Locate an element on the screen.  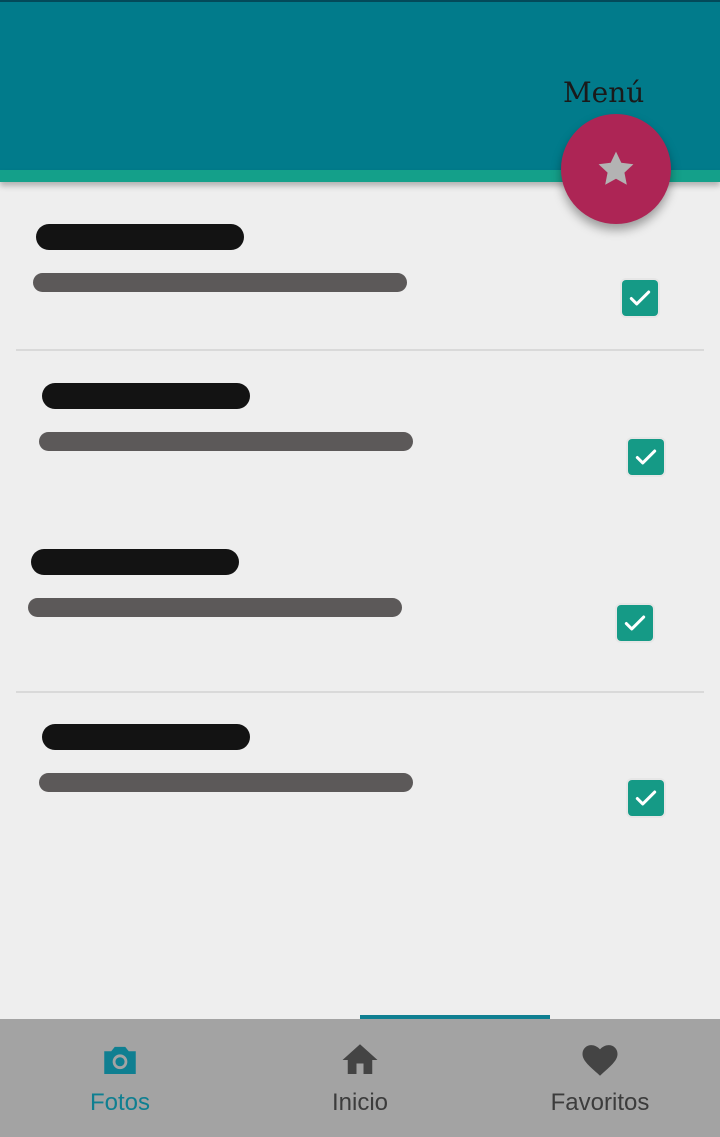
heart-icon is located at coordinates (600, 1060).